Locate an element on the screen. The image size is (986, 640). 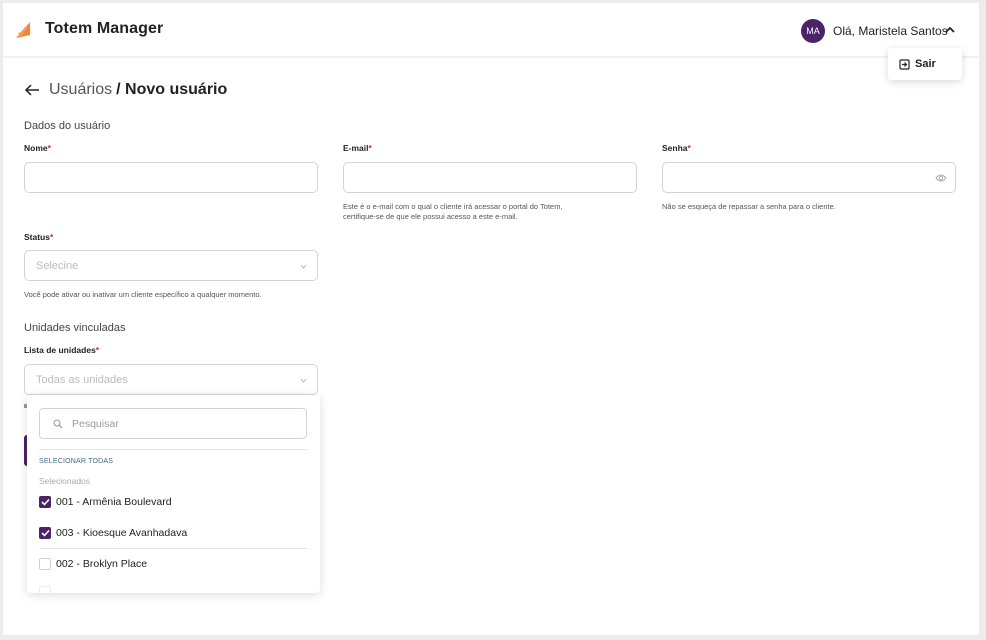
logout-menu-item: Sair is located at coordinates (925, 64).